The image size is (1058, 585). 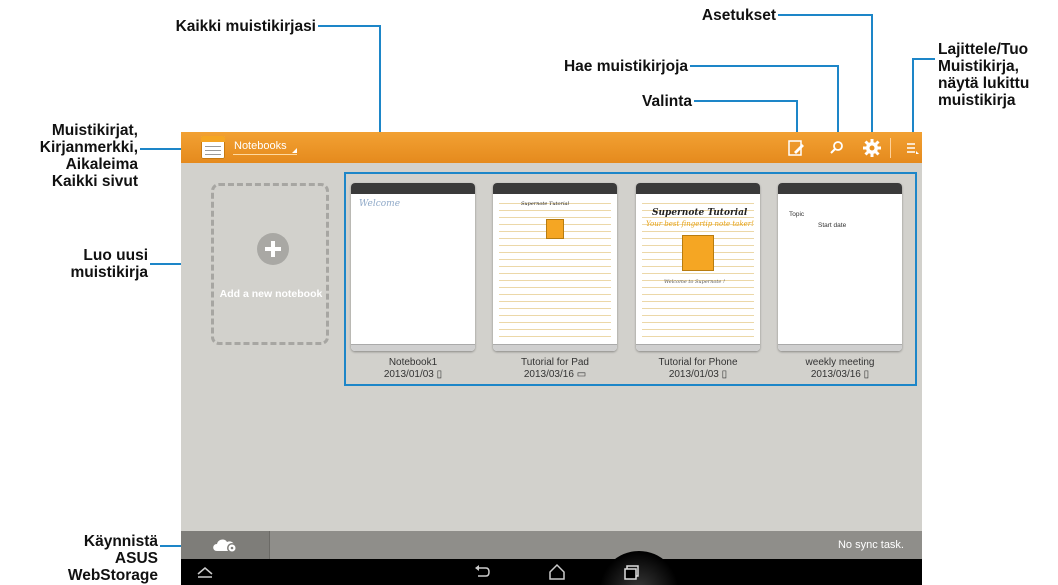 I want to click on cloud-settings-icon, so click(x=225, y=546).